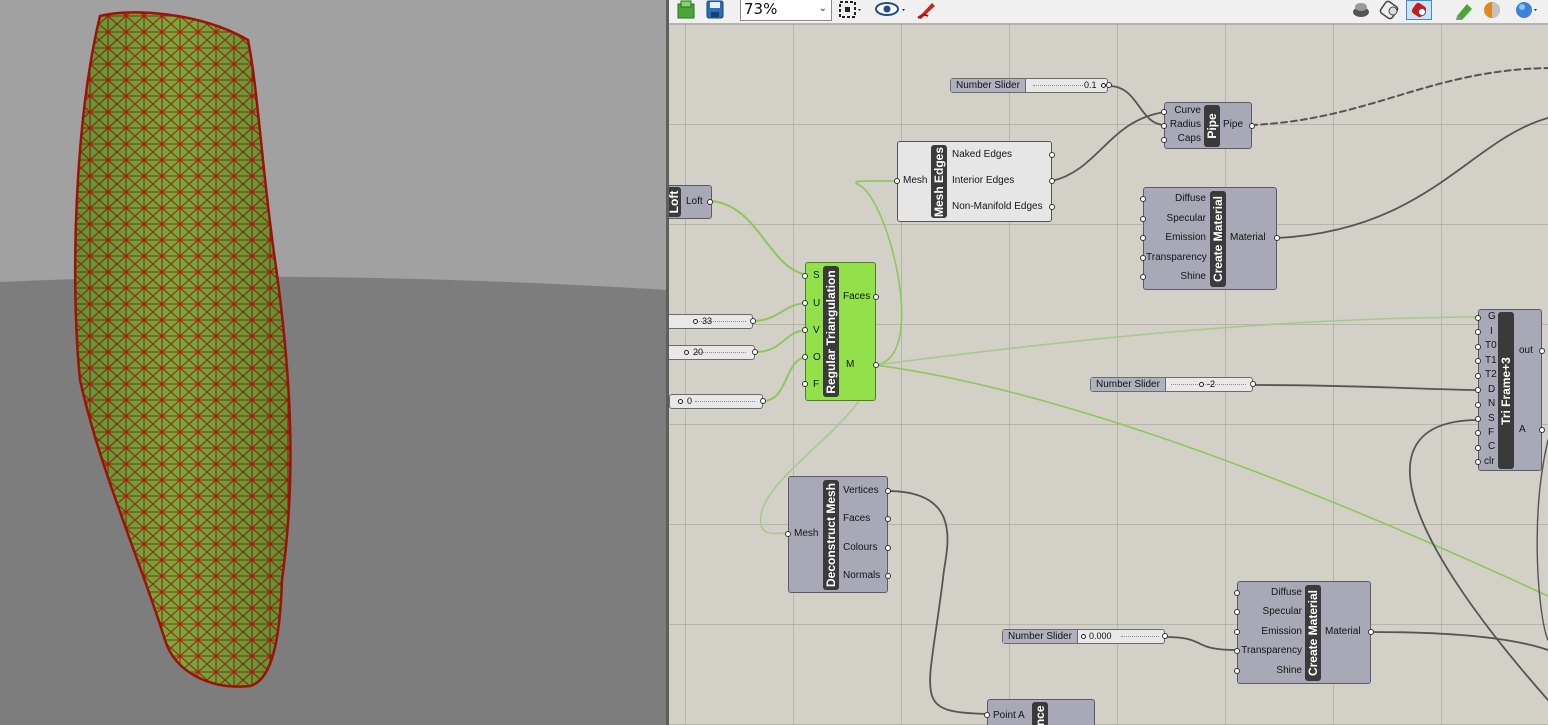 Image resolution: width=1548 pixels, height=725 pixels. Describe the element at coordinates (816, 275) in the screenshot. I see `input-label: S` at that location.